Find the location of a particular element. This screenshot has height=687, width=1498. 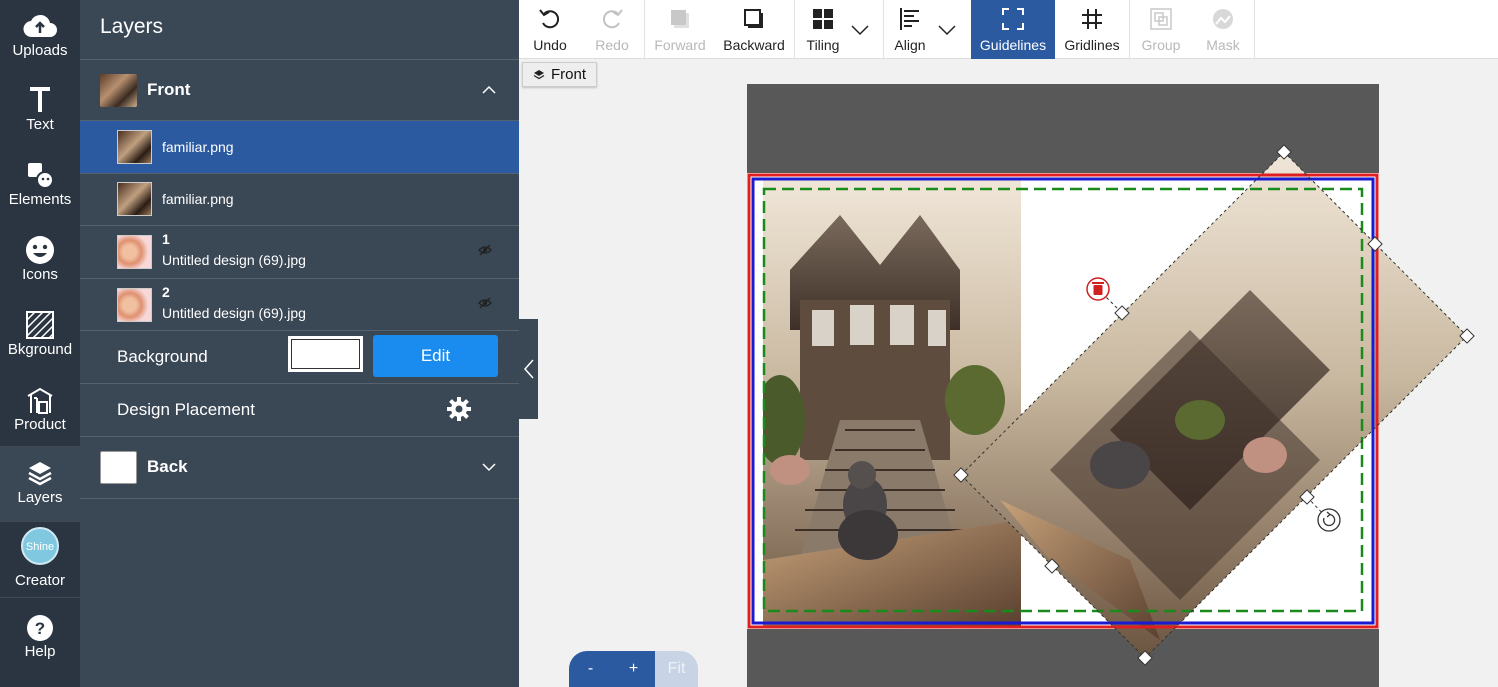

zoom-controls: - + Fit is located at coordinates (633, 669).